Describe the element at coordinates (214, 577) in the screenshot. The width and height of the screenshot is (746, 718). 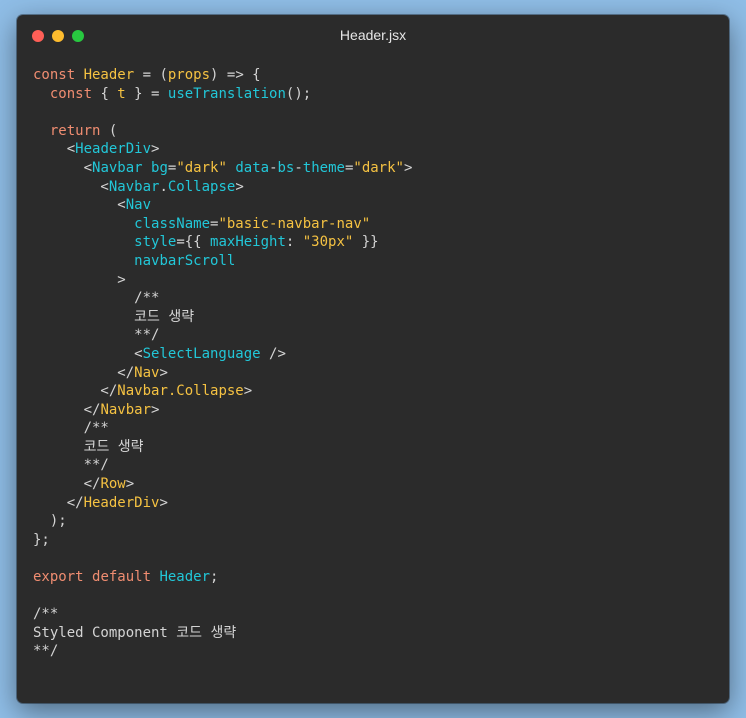
I see `code-token: ;` at that location.